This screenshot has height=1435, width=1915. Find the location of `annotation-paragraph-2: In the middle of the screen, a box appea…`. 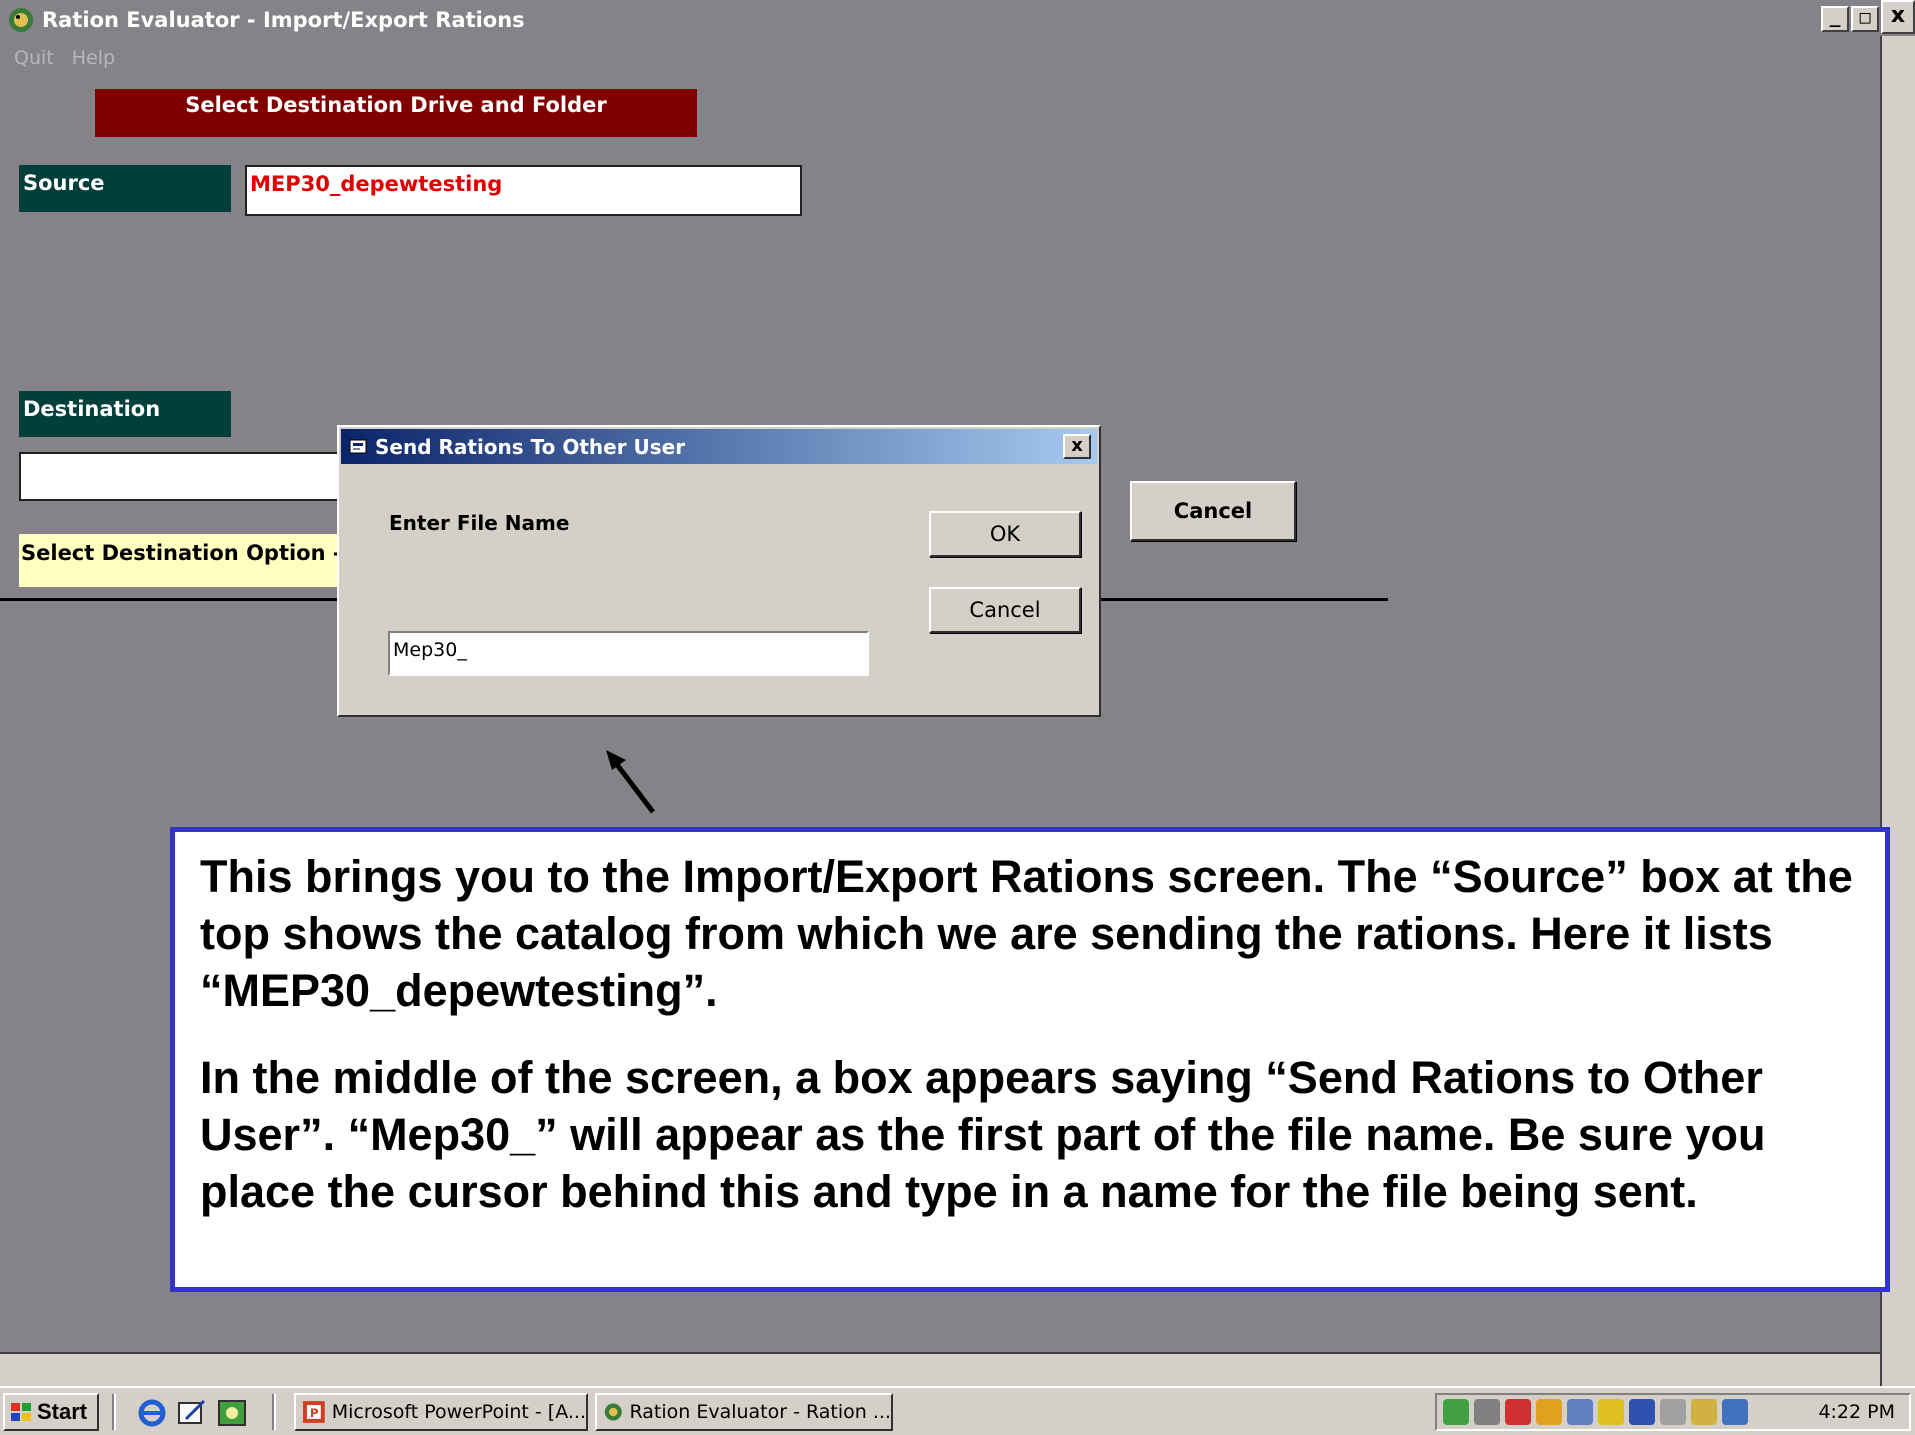

annotation-paragraph-2: In the middle of the screen, a box appea… is located at coordinates (983, 1134).